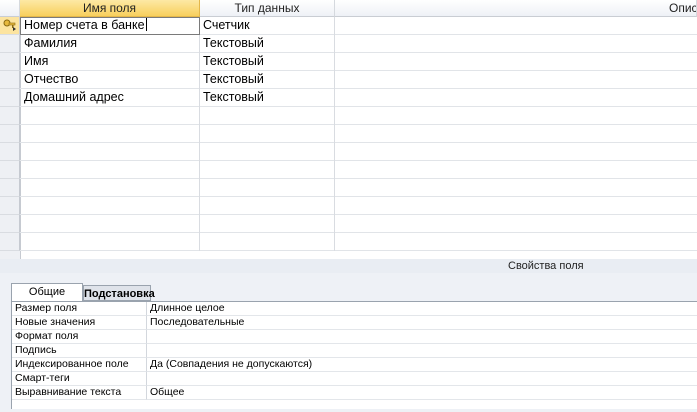 Image resolution: width=697 pixels, height=412 pixels. I want to click on property-row: Выравнивание текста Общее, so click(354, 393).